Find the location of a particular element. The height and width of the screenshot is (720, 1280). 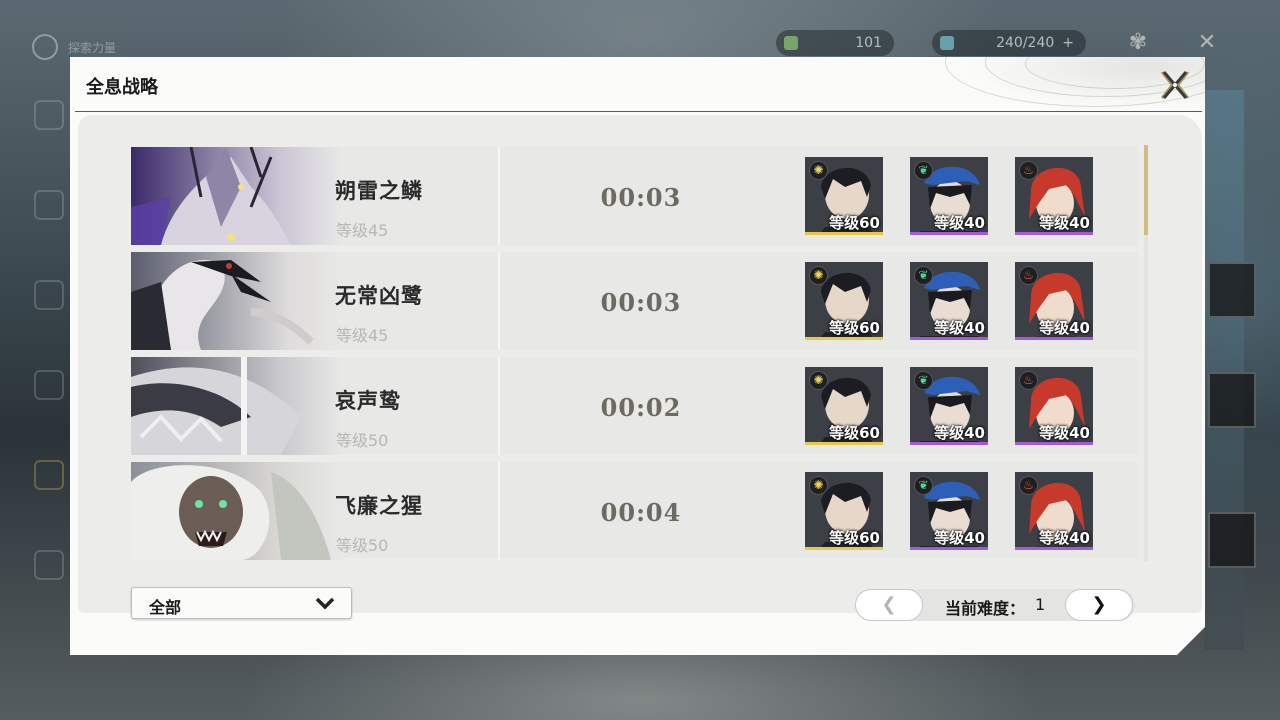

background-currency-value: 240/240 is located at coordinates (1025, 43).